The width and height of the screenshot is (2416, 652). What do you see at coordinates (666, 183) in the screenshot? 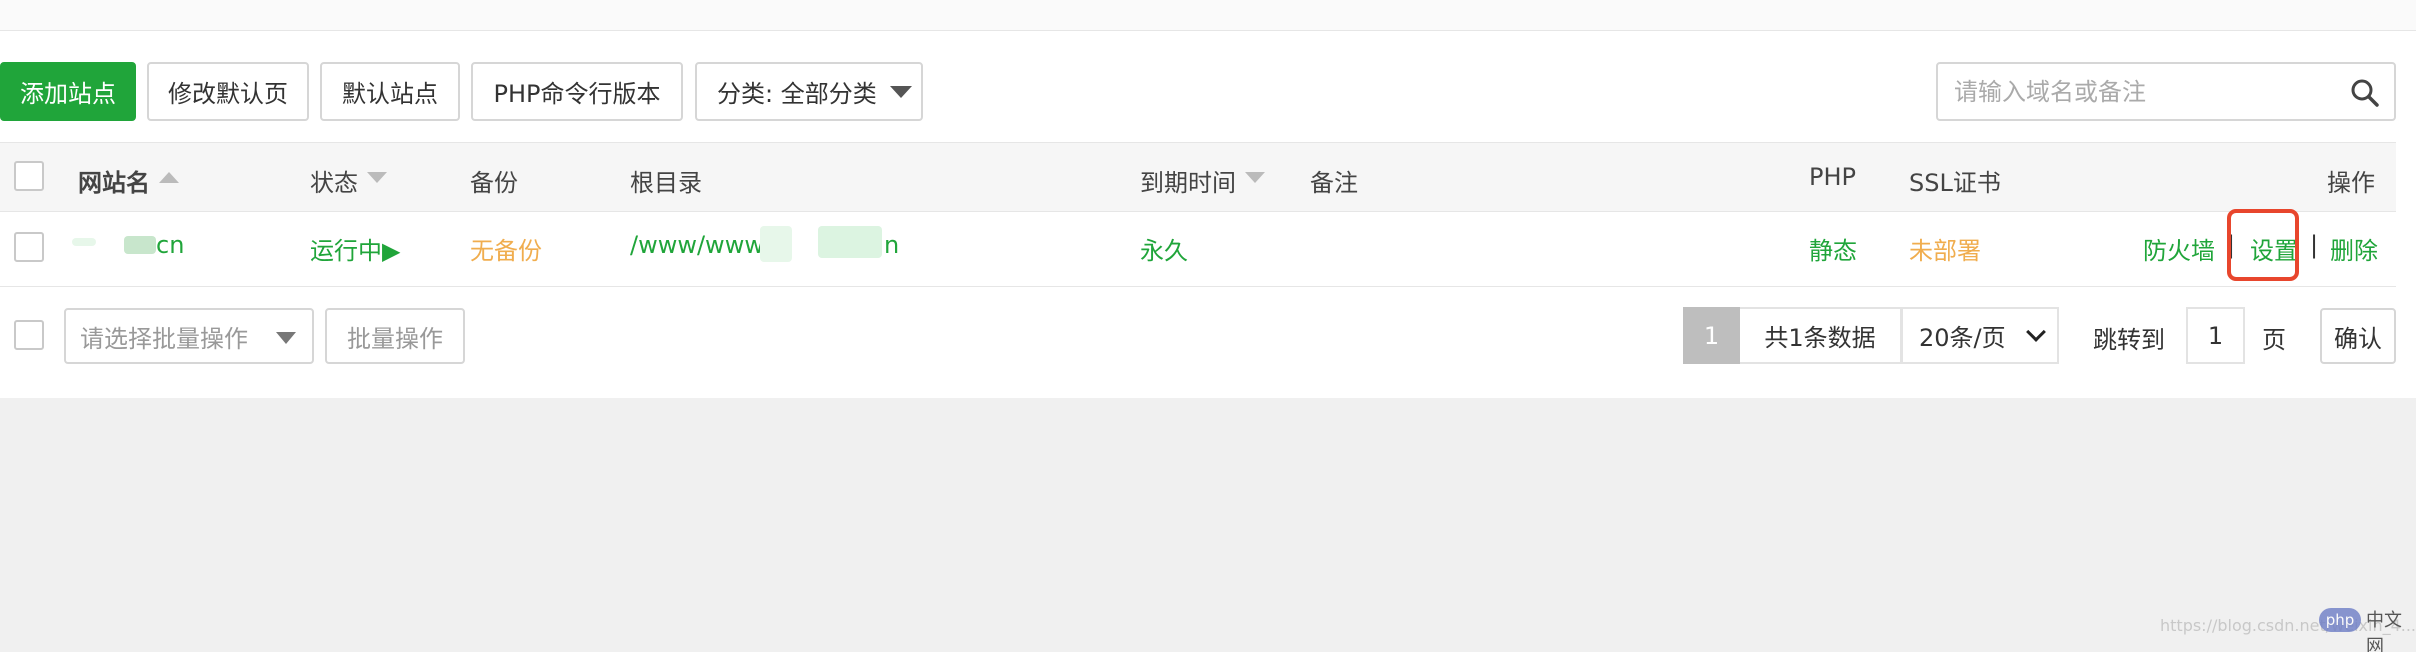
I see `header-root-dir: 根目录` at bounding box center [666, 183].